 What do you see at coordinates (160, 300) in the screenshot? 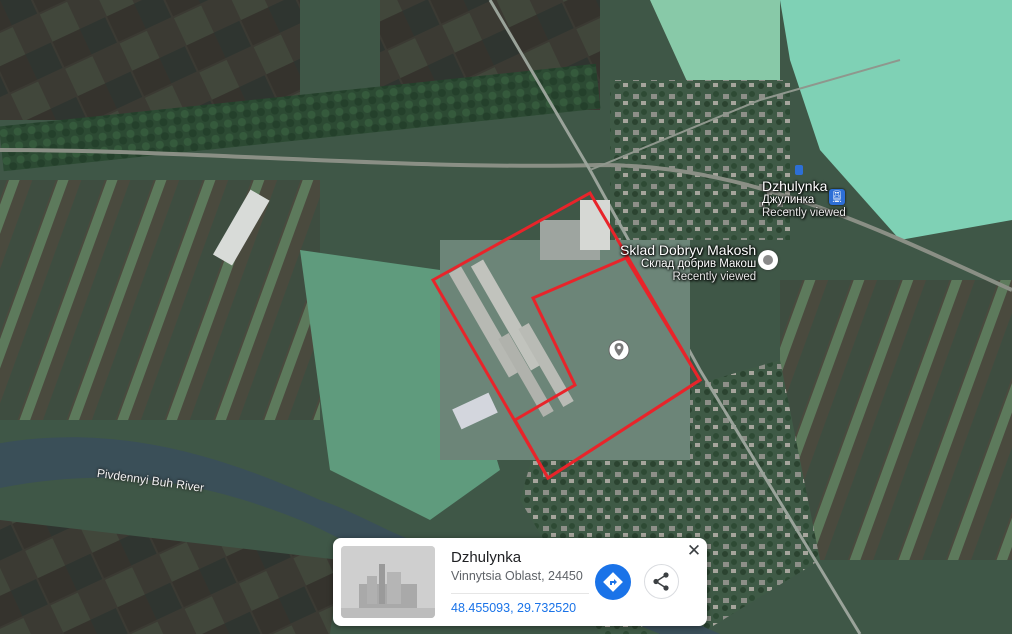
I see `farm-fields-west` at bounding box center [160, 300].